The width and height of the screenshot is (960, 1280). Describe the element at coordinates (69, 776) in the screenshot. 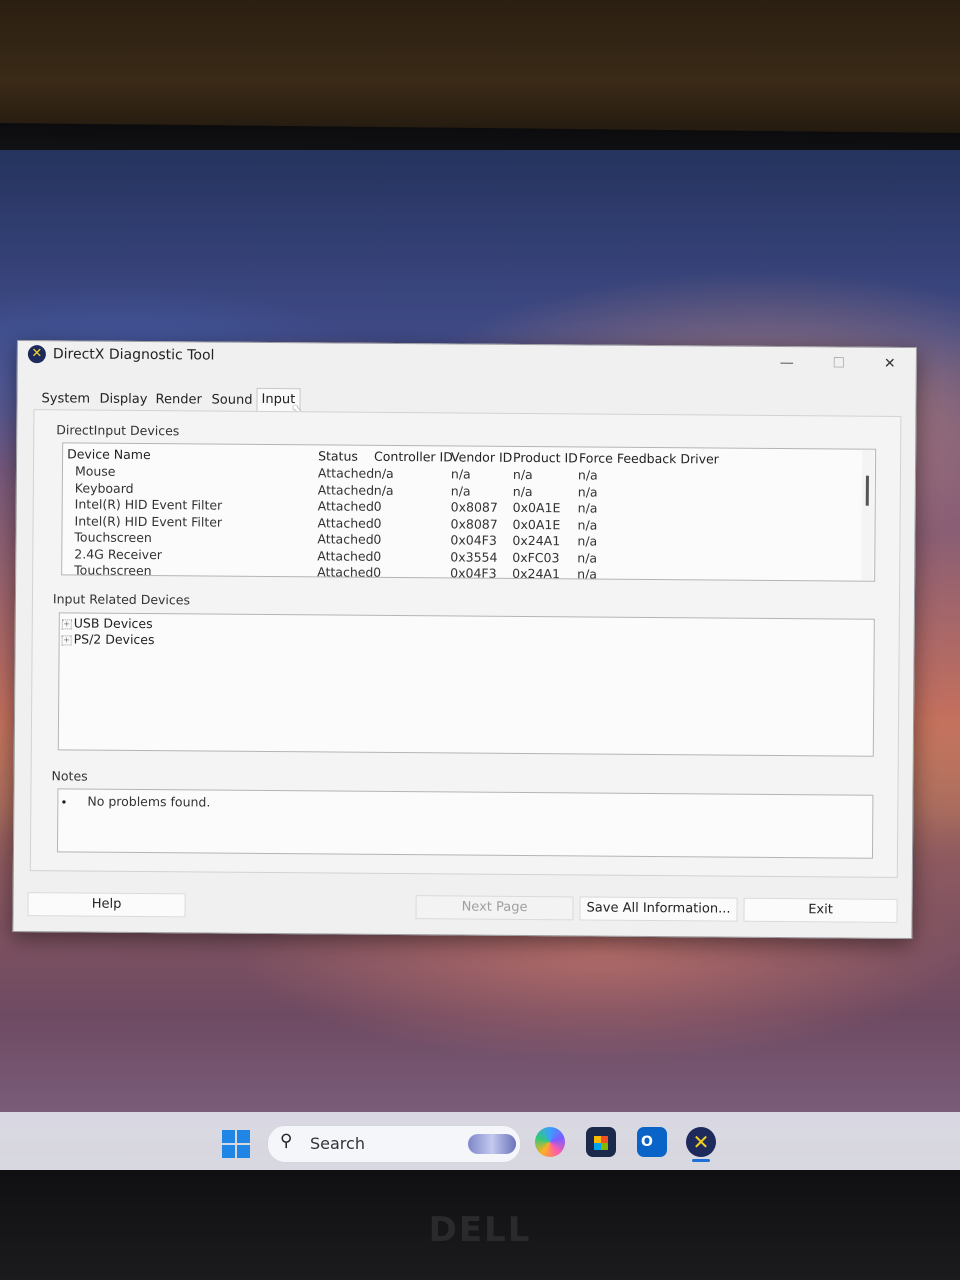

I see `notes-section-label: Notes` at that location.